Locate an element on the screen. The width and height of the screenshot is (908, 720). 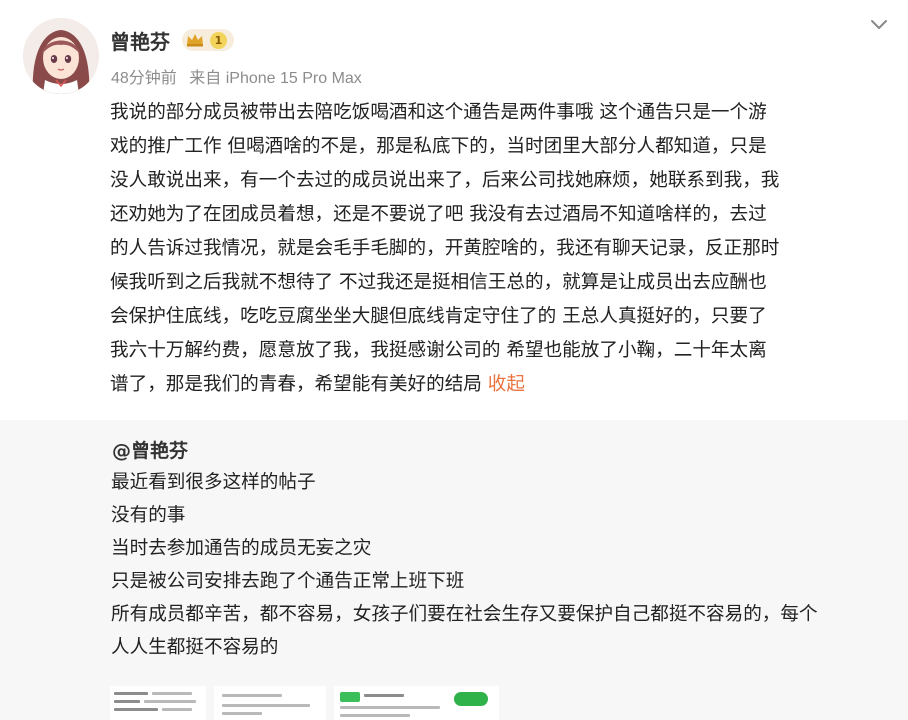
content-line-text: 谱了，那是我们的青春，希望能有美好的结局 is located at coordinates (299, 384).